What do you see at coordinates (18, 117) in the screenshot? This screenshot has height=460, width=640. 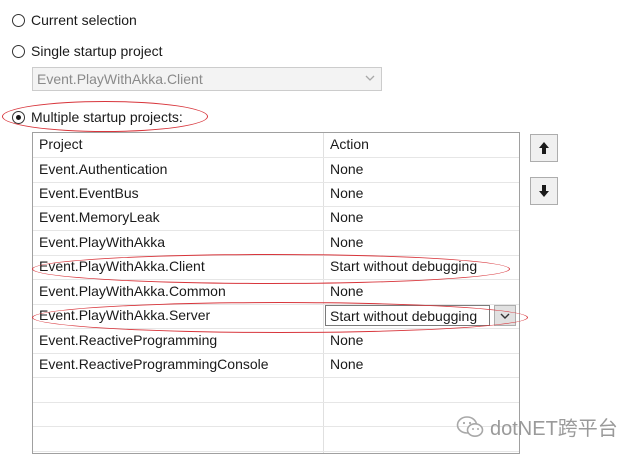 I see `radio-circle-checked` at bounding box center [18, 117].